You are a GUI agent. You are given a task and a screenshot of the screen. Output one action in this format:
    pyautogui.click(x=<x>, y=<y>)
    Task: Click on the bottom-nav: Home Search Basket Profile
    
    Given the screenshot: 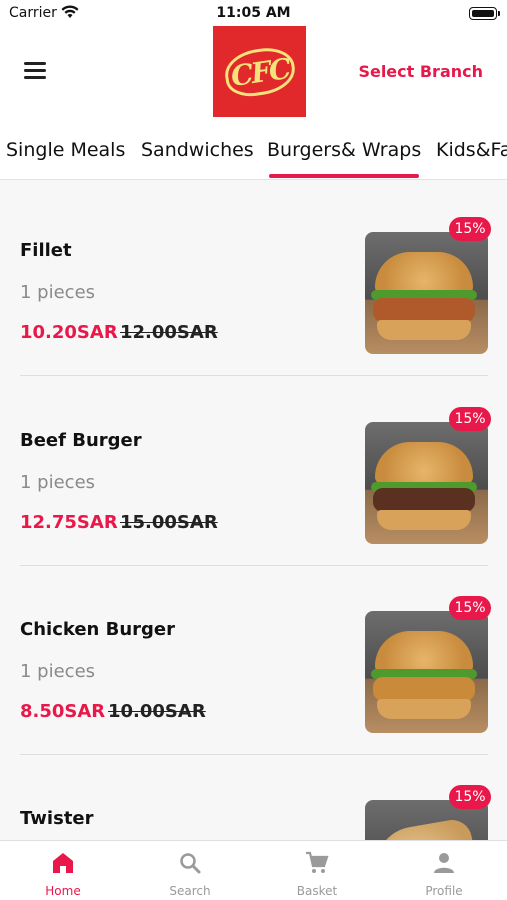 What is the action you would take?
    pyautogui.click(x=253, y=870)
    